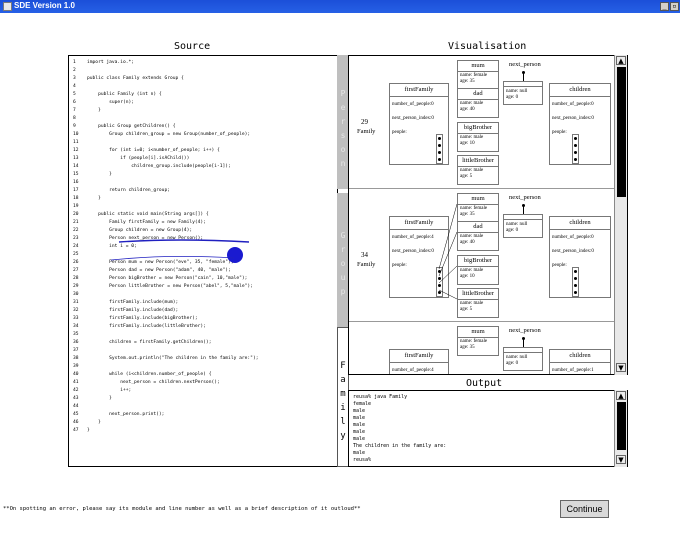 The image size is (680, 550). I want to click on next-person-box: name: null age: 0, so click(523, 93).